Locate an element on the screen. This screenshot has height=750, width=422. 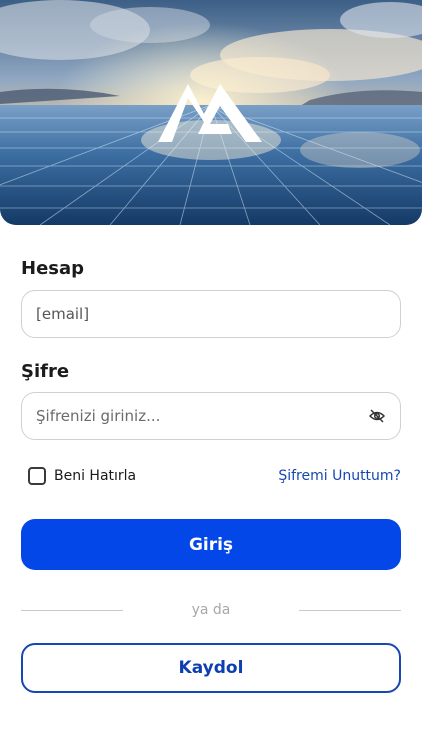
forgot-password-link: Şifremi Unuttum? is located at coordinates (339, 476).